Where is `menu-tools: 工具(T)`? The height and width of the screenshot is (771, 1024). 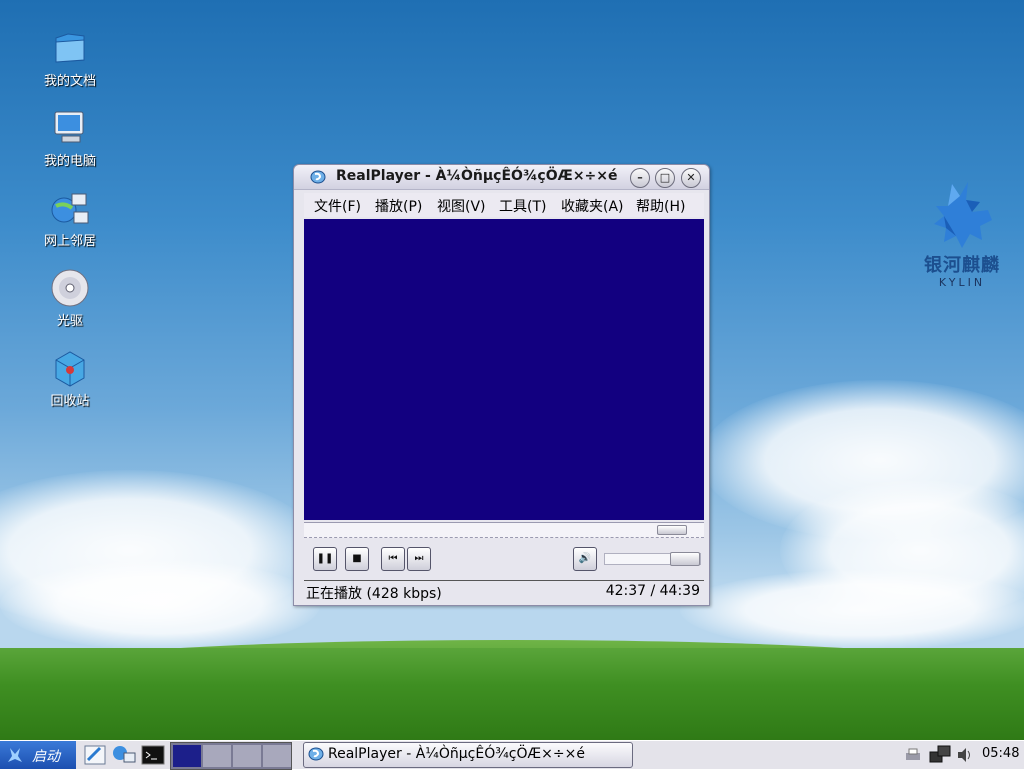
menu-tools: 工具(T) is located at coordinates (522, 206).